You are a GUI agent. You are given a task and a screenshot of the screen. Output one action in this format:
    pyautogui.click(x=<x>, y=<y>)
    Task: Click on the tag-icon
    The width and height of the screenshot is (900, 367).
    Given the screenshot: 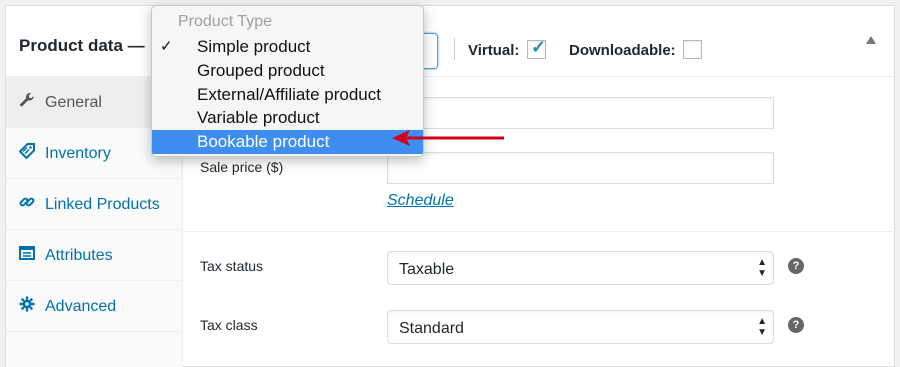 What is the action you would take?
    pyautogui.click(x=26, y=151)
    